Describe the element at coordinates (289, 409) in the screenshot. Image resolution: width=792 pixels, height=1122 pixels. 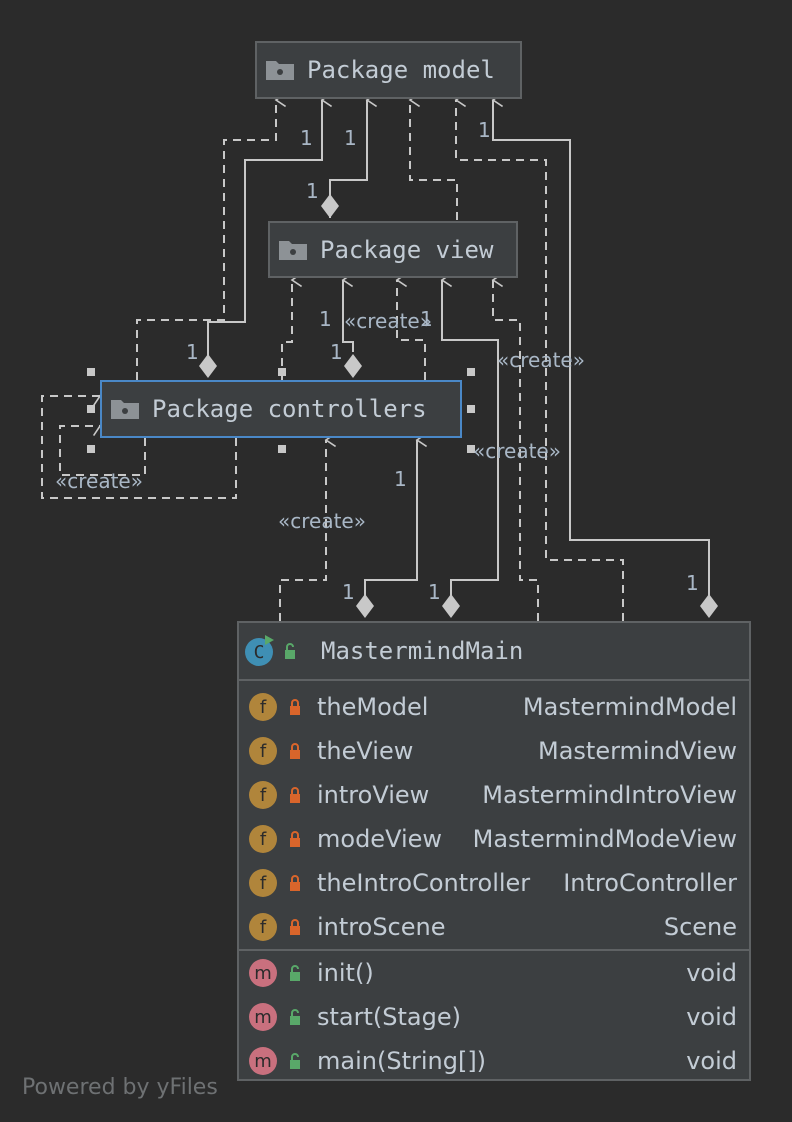
I see `package-controllers-label: Package controllers` at that location.